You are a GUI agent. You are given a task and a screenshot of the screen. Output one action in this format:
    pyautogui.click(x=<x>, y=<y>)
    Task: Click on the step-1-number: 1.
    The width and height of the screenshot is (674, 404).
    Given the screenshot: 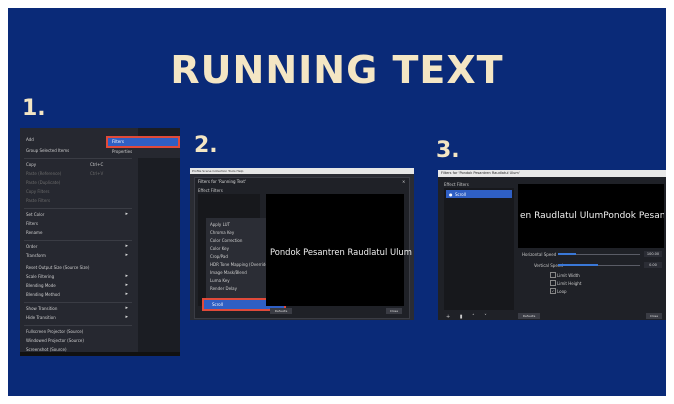 What is the action you would take?
    pyautogui.click(x=34, y=108)
    